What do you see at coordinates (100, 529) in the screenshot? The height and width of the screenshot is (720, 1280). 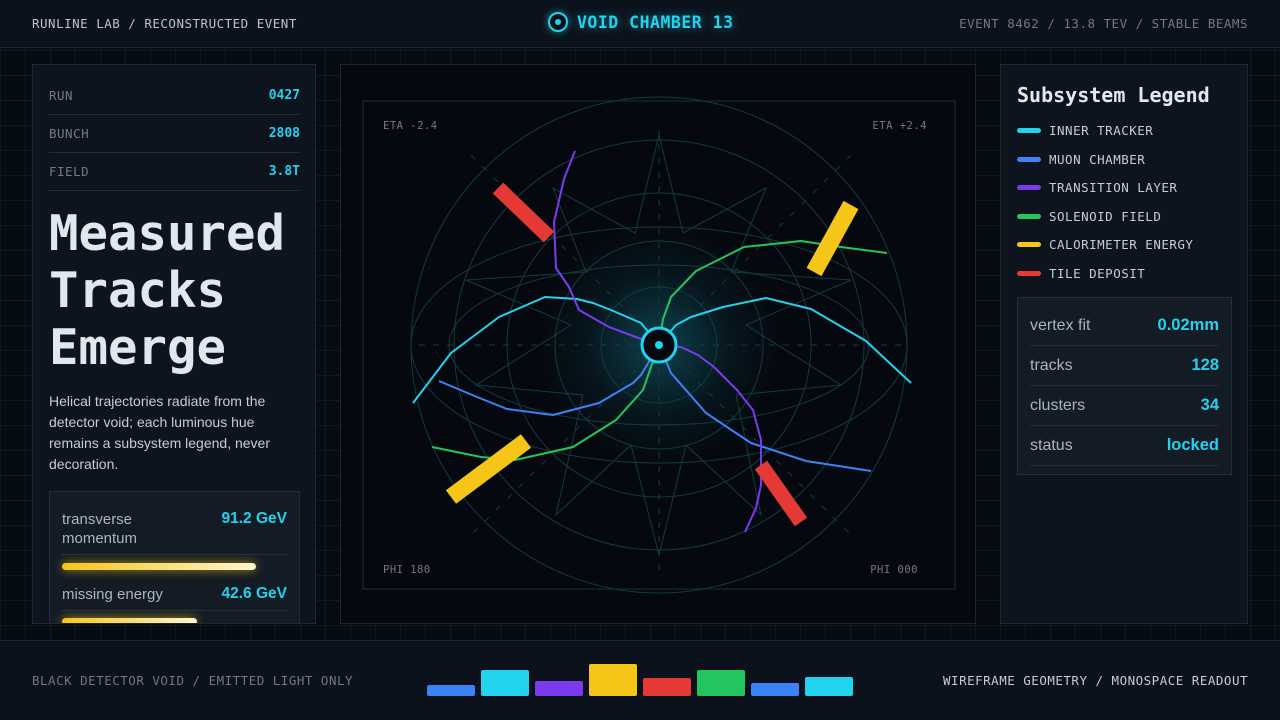 I see `metric-label: transverse momentum` at bounding box center [100, 529].